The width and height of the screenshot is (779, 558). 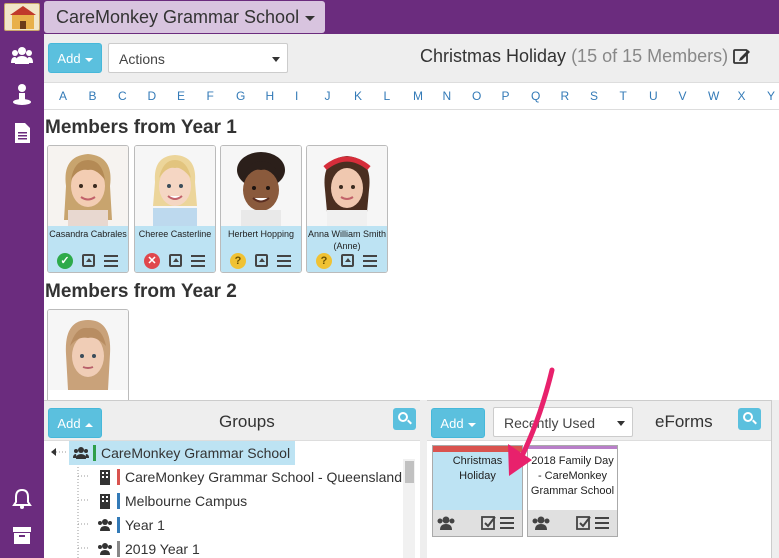 I want to click on tree-label: 2019 Year 1, so click(x=162, y=549).